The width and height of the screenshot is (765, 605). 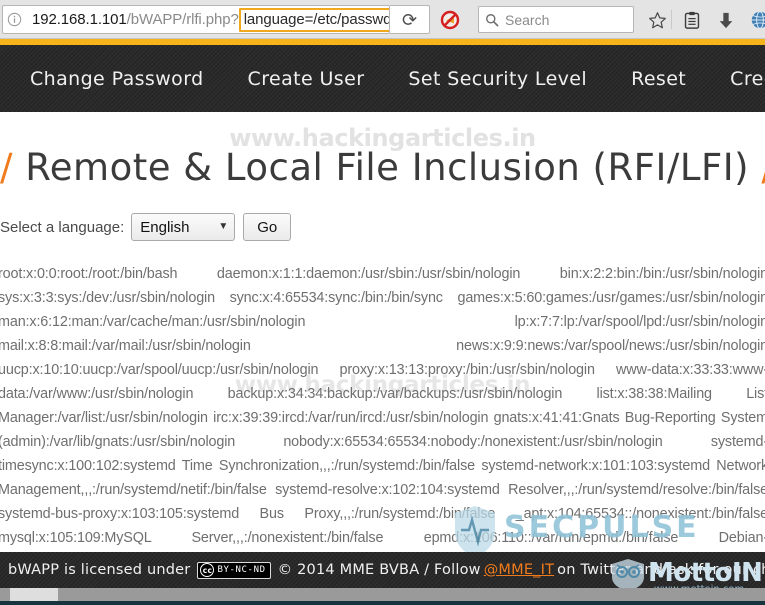 I want to click on reload-icon: ⟳, so click(x=409, y=19).